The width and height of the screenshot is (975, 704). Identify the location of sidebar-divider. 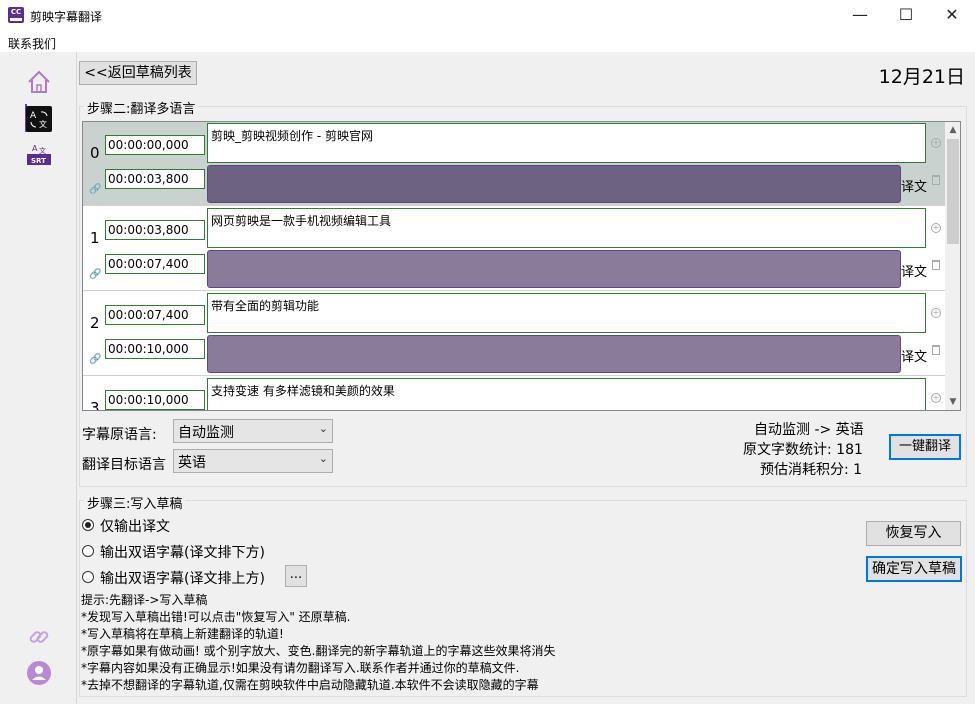
(76, 378).